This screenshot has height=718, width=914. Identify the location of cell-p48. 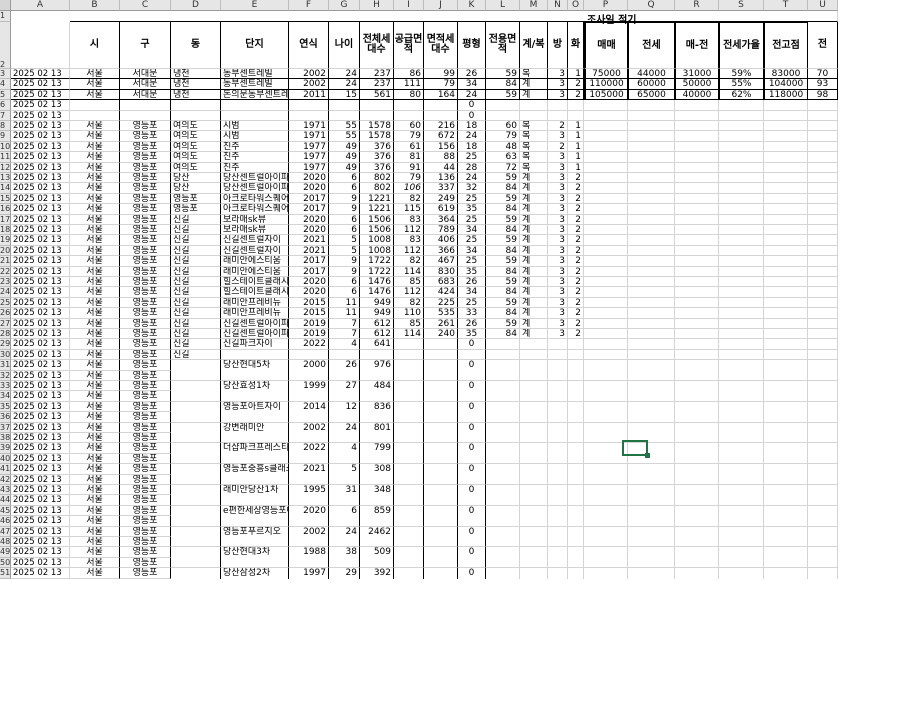
(606, 542).